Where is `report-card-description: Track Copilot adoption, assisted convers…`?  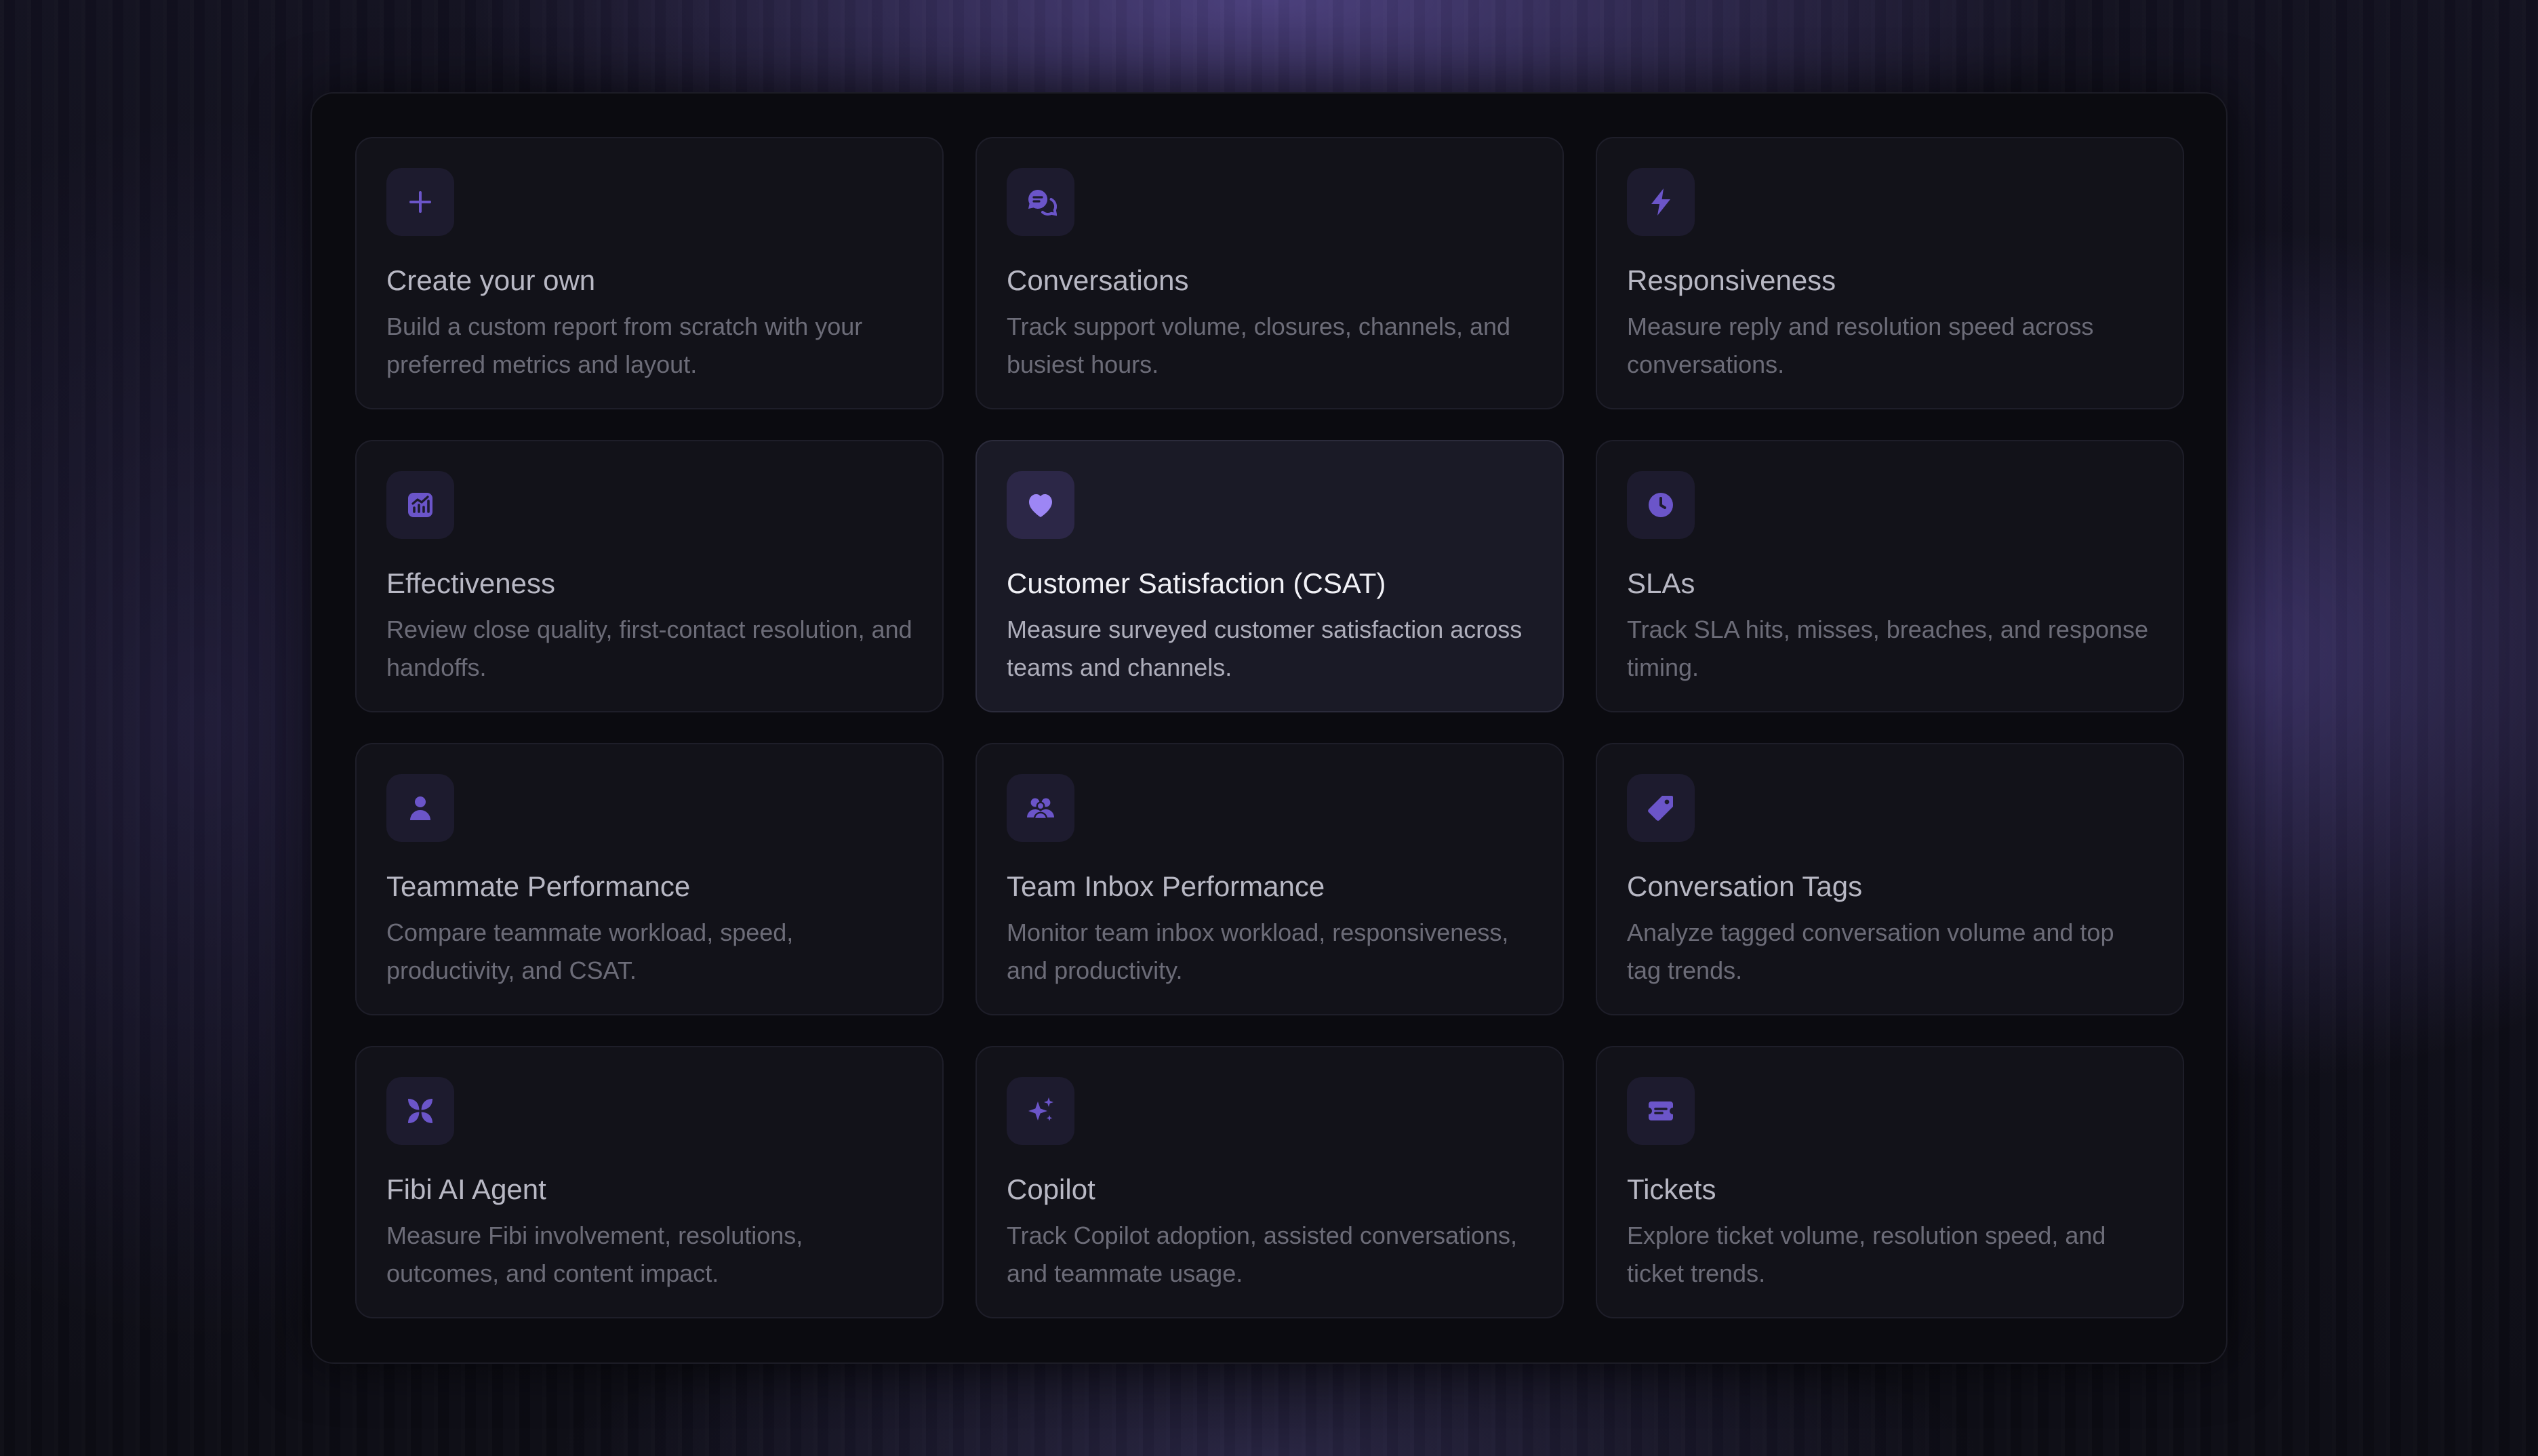
report-card-description: Track Copilot adoption, assisted convers… is located at coordinates (1262, 1254).